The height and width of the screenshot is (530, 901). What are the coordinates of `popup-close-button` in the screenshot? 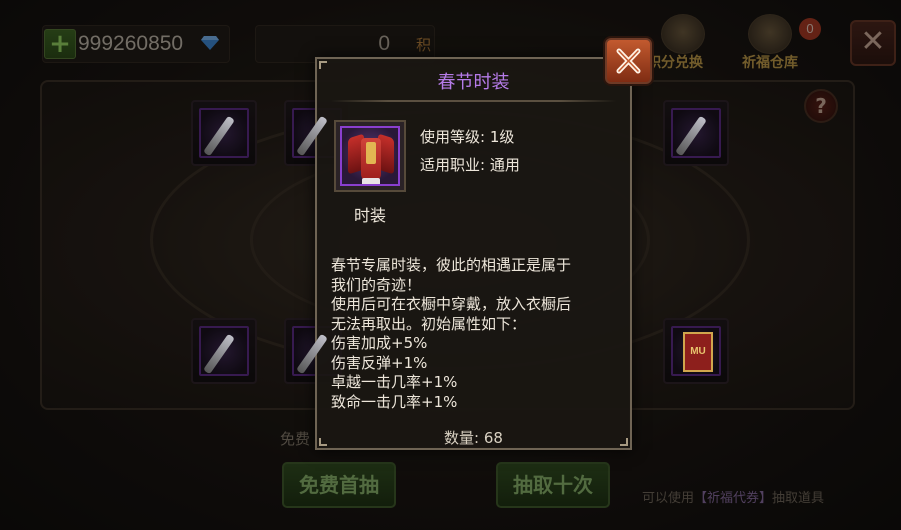 It's located at (628, 61).